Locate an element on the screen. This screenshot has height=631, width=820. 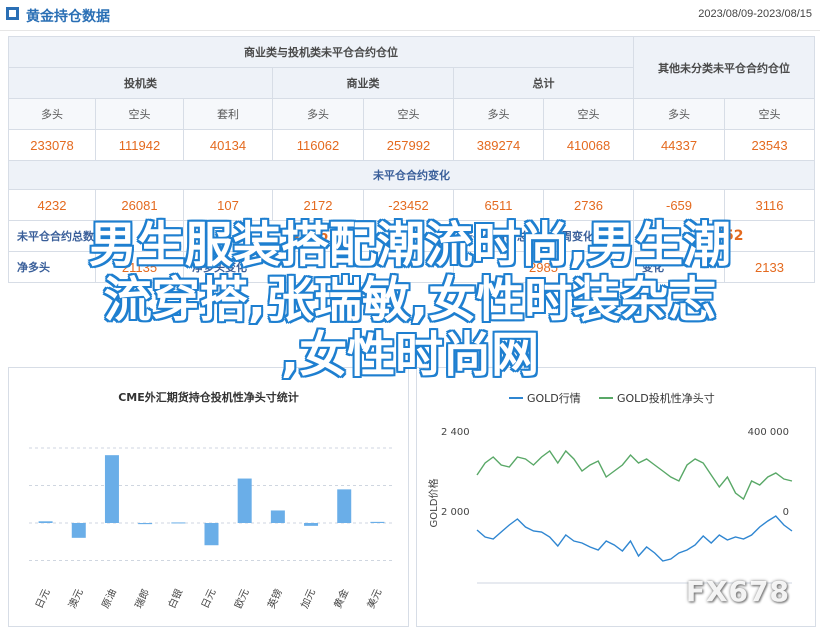
change-cell: -659 is located at coordinates (679, 205).